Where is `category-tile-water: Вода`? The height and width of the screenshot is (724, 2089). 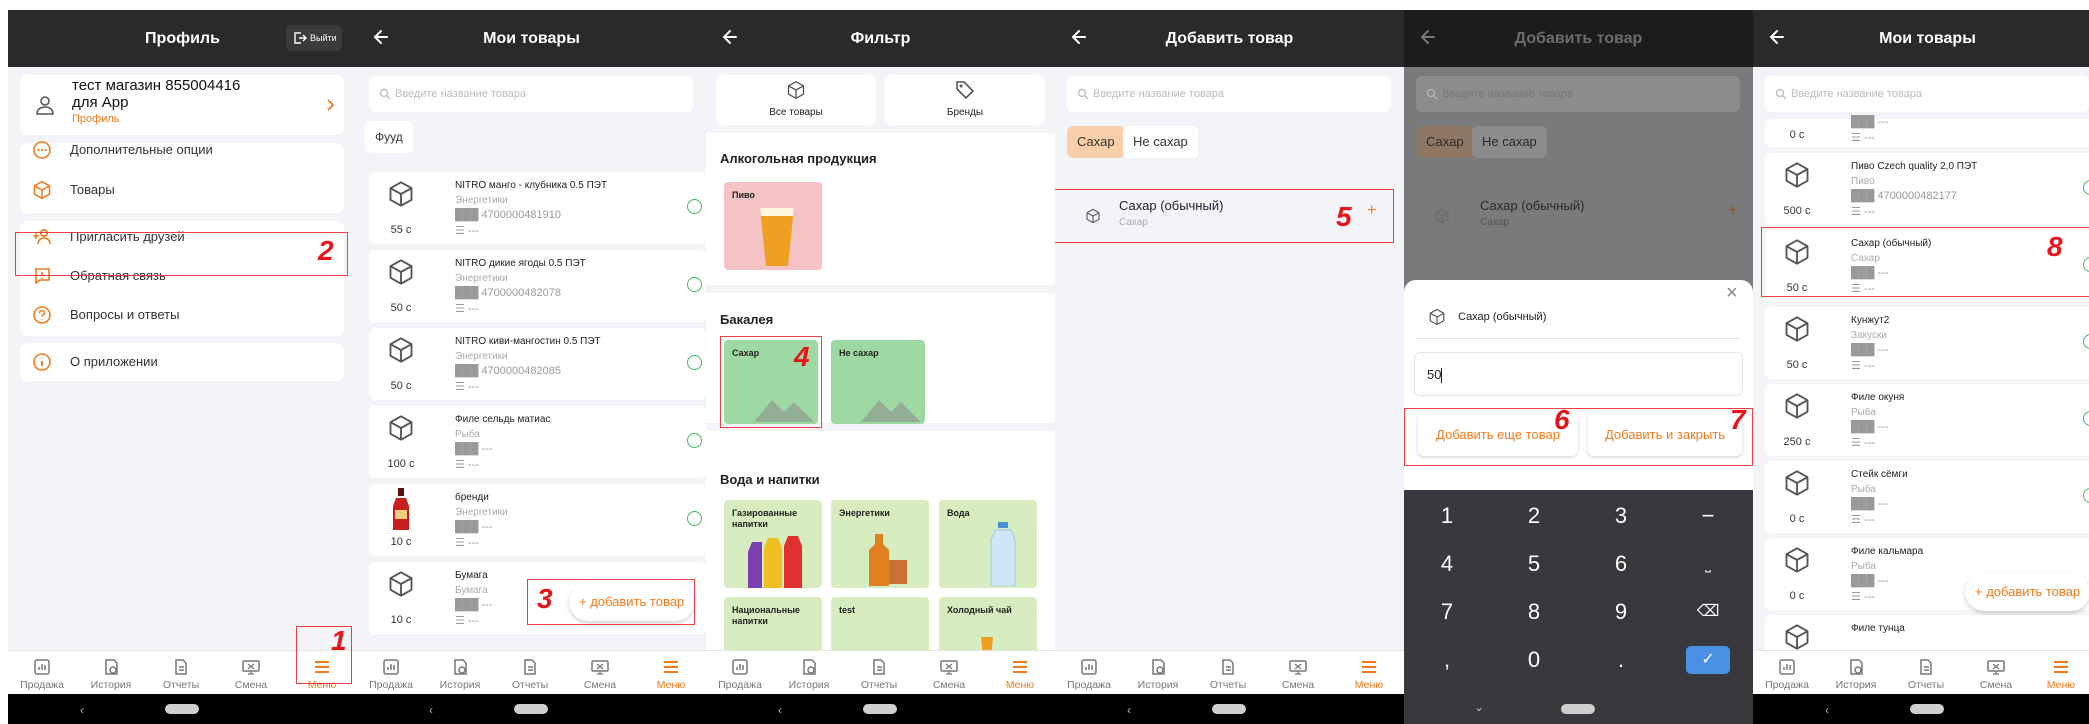 category-tile-water: Вода is located at coordinates (988, 544).